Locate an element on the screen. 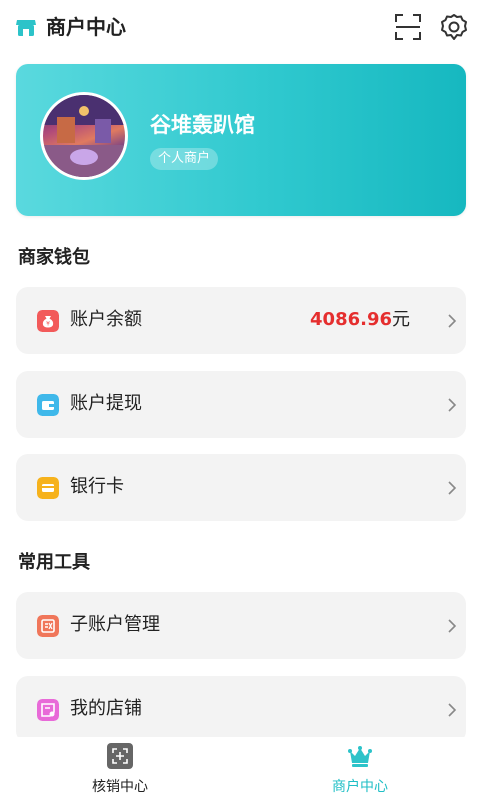 The height and width of the screenshot is (800, 480). wallet-icon is located at coordinates (48, 405).